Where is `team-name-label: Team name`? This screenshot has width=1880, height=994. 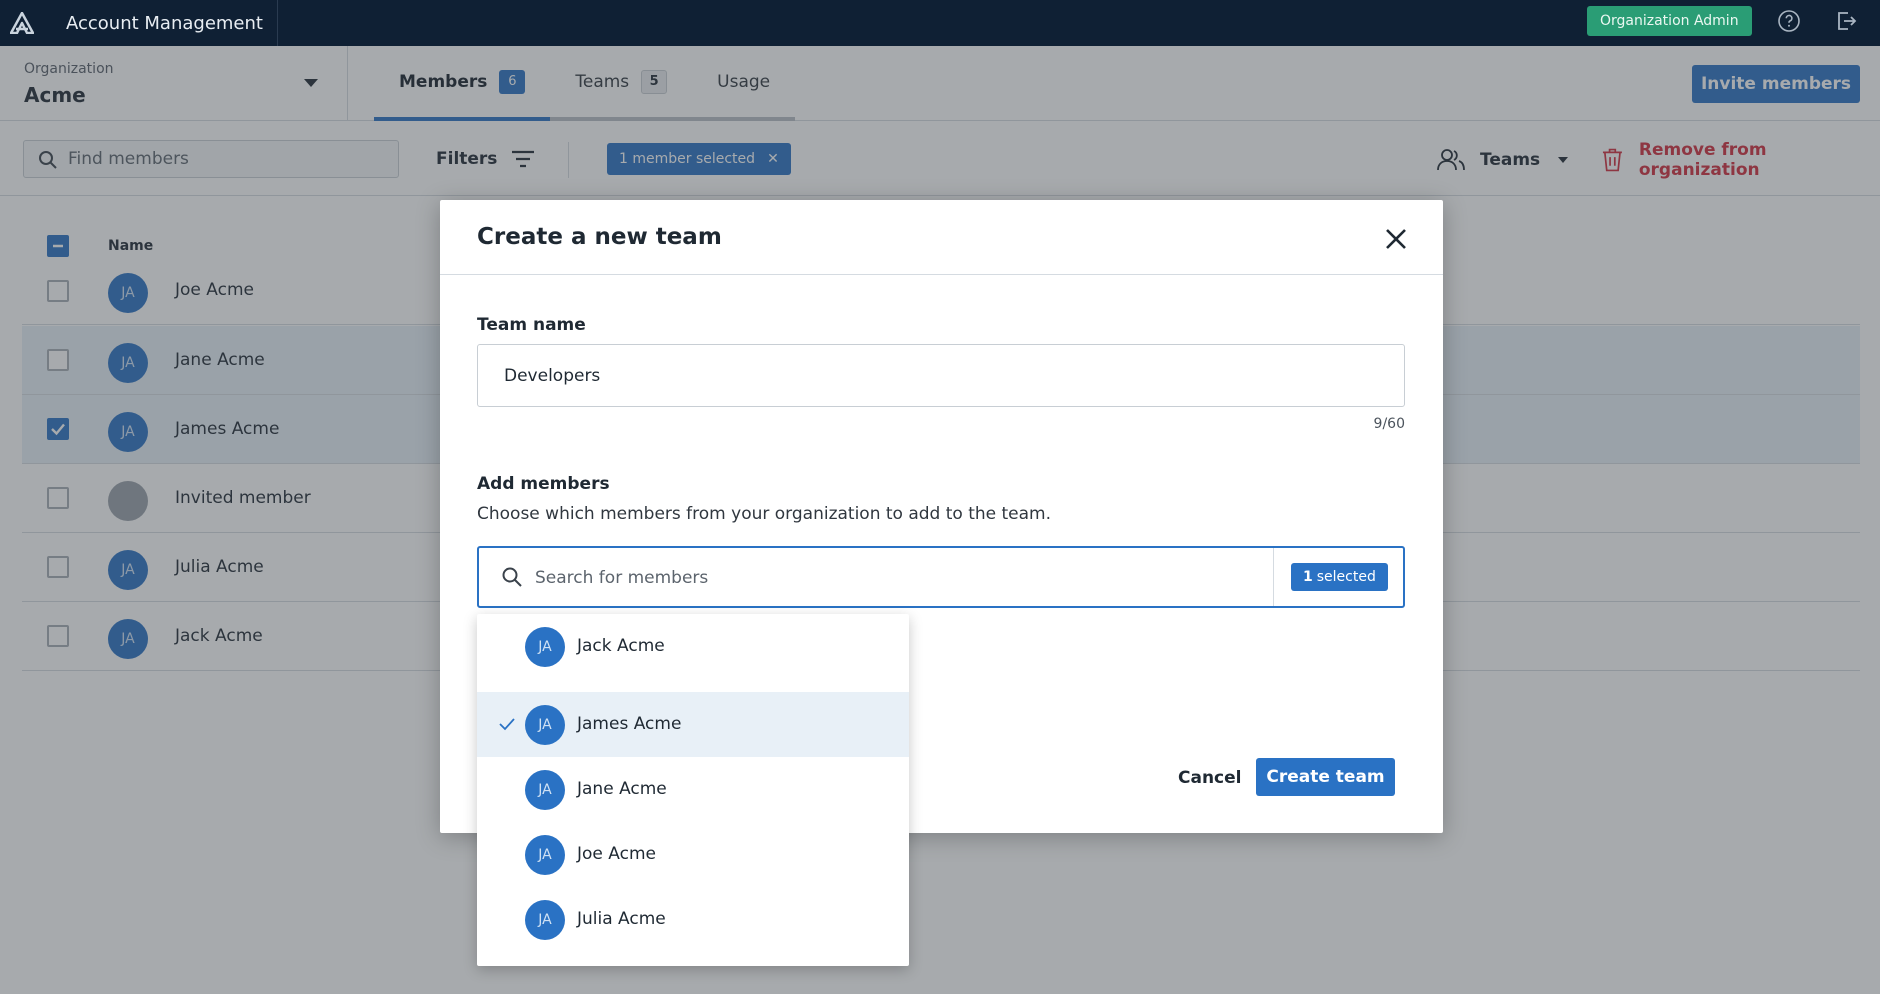
team-name-label: Team name is located at coordinates (531, 325).